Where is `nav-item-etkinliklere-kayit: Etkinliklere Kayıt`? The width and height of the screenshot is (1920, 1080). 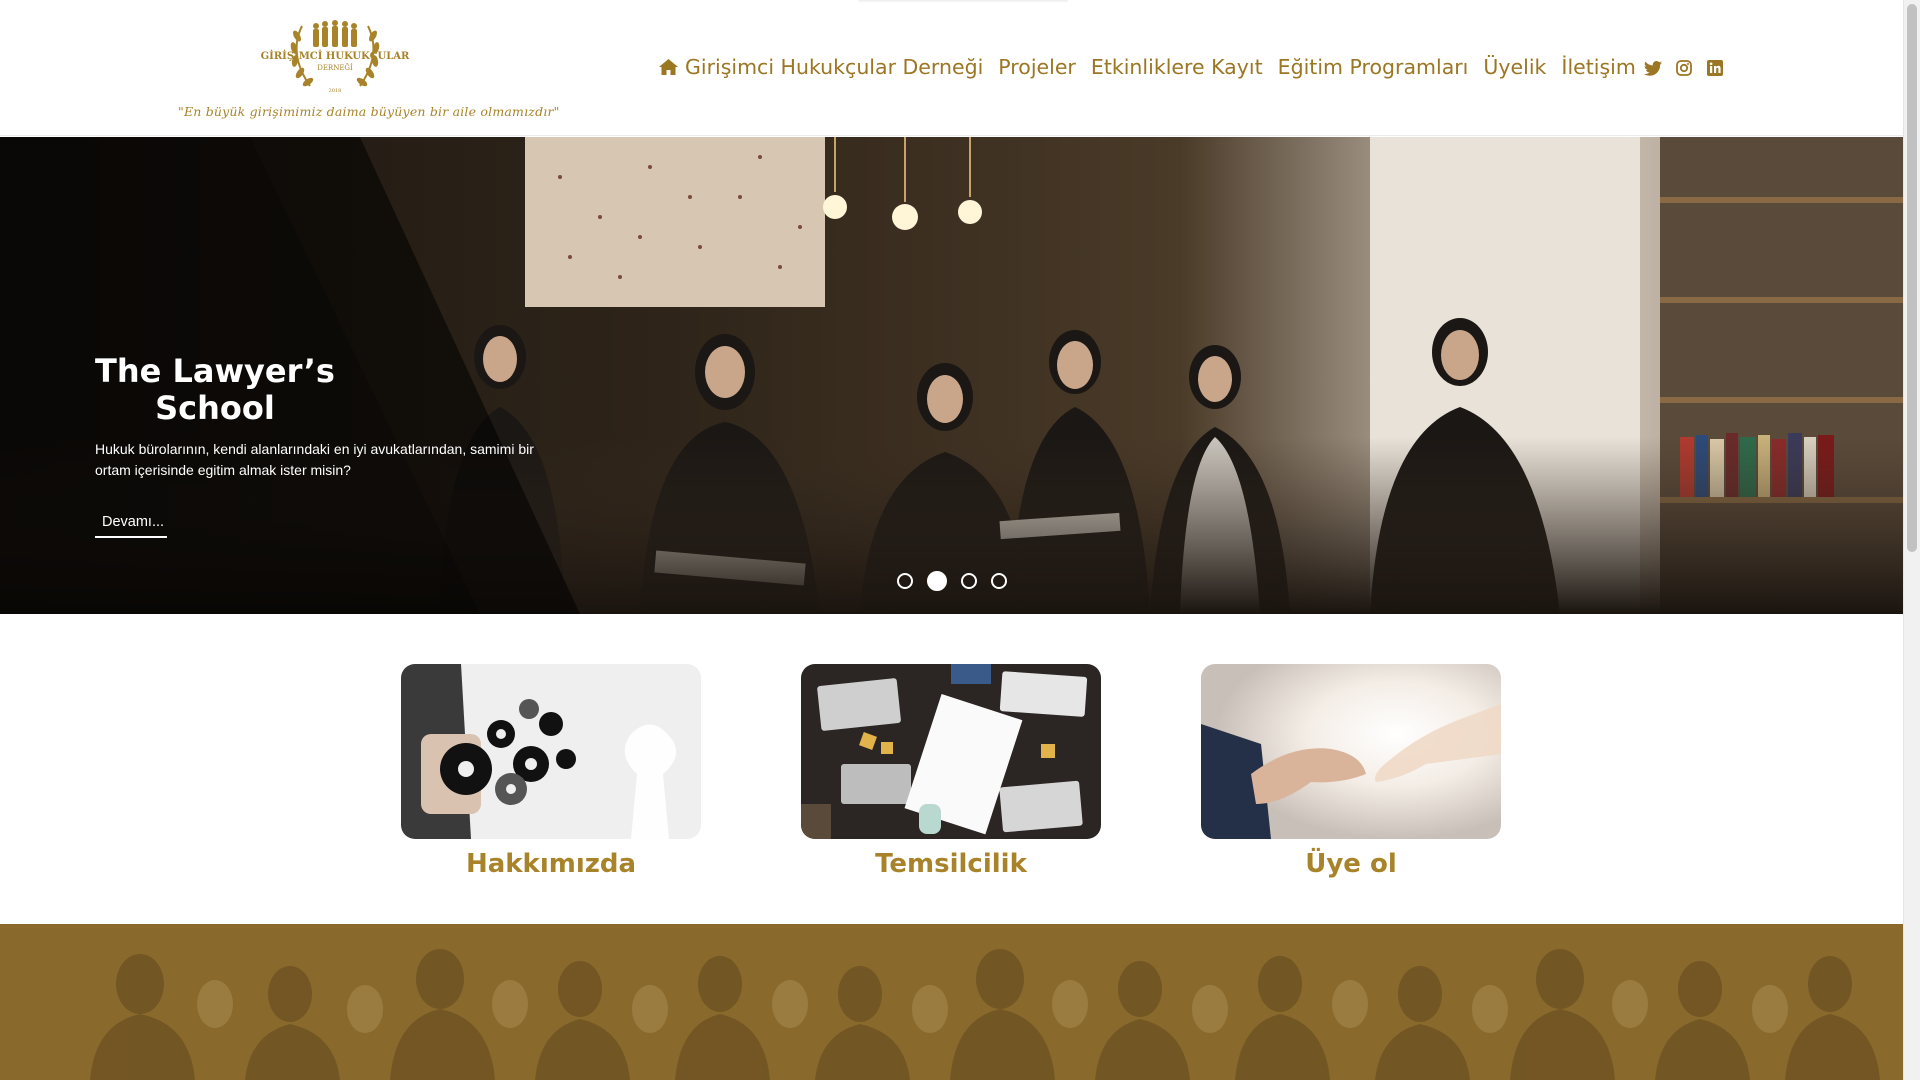
nav-item-etkinliklere-kayit: Etkinliklere Kayıt is located at coordinates (1177, 67).